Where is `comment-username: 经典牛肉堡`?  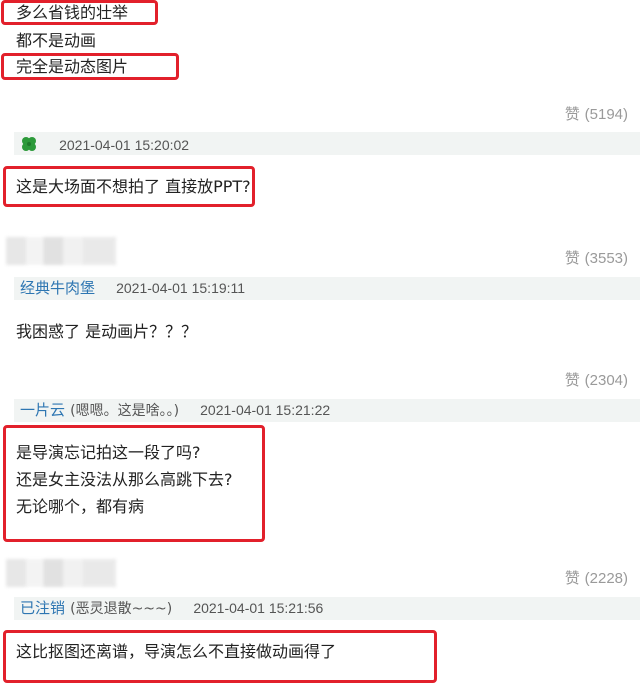 comment-username: 经典牛肉堡 is located at coordinates (57, 288).